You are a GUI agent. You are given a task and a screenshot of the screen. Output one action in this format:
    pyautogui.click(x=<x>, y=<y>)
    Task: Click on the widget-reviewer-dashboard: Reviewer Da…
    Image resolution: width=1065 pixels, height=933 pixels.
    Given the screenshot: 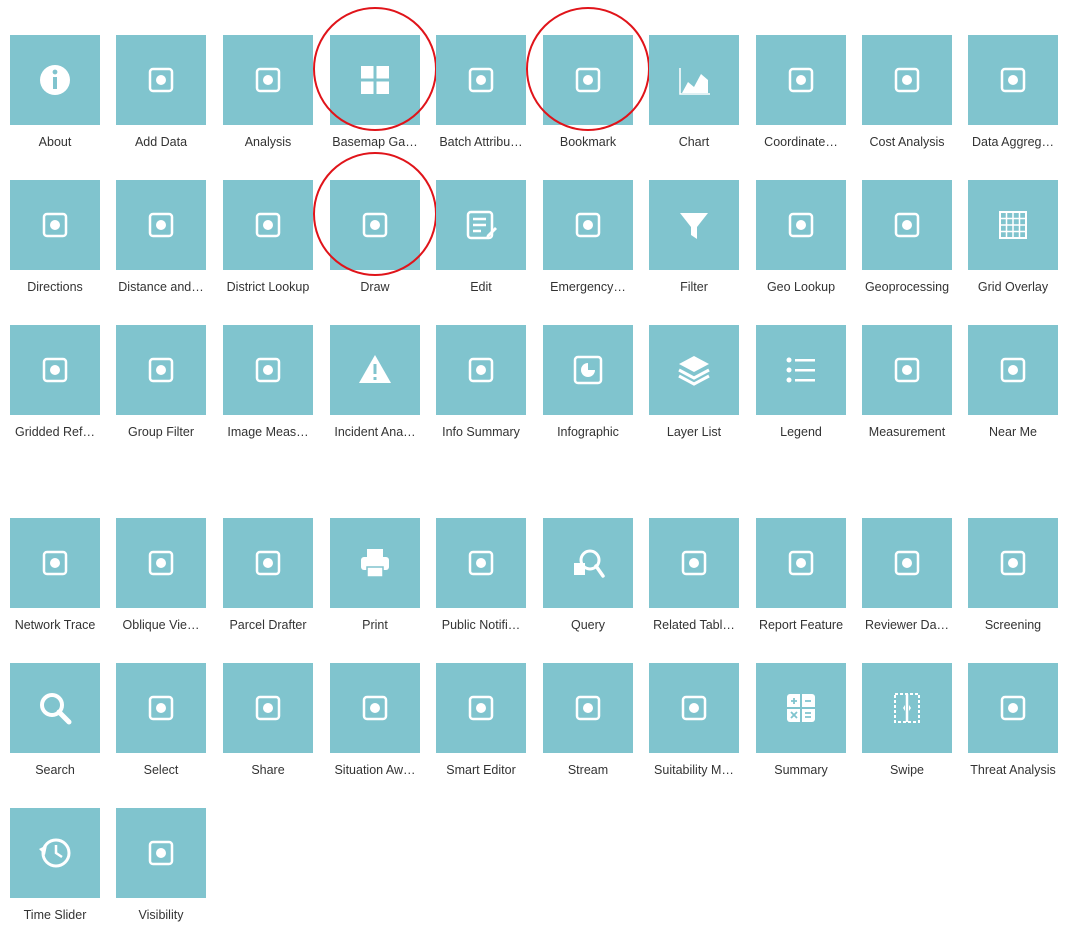 What is the action you would take?
    pyautogui.click(x=907, y=580)
    